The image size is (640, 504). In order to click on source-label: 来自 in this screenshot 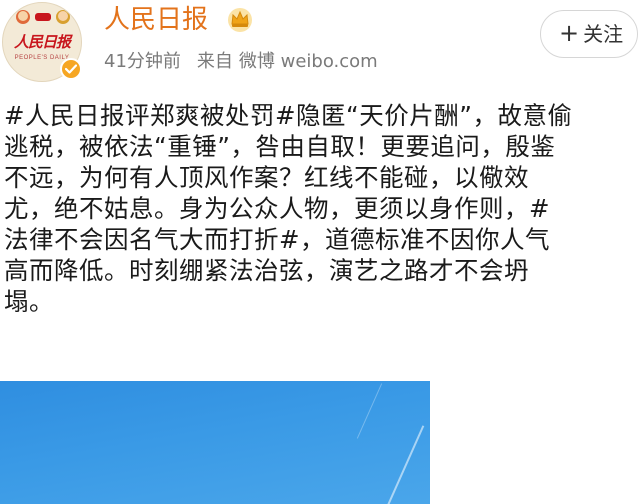, I will do `click(214, 61)`.